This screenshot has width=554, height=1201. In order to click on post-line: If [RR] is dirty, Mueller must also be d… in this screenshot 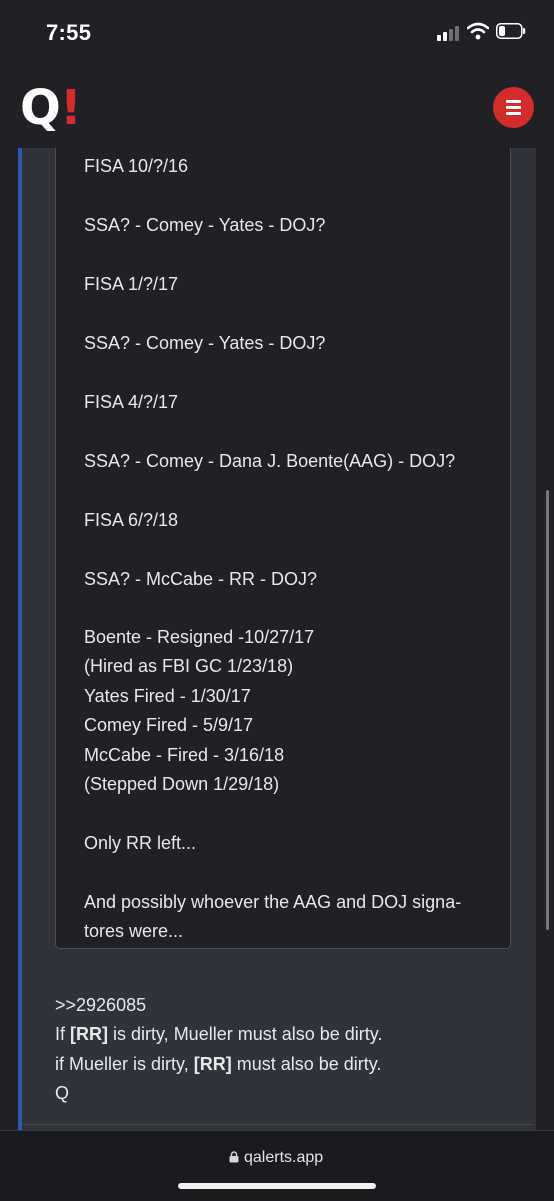, I will do `click(219, 1034)`.